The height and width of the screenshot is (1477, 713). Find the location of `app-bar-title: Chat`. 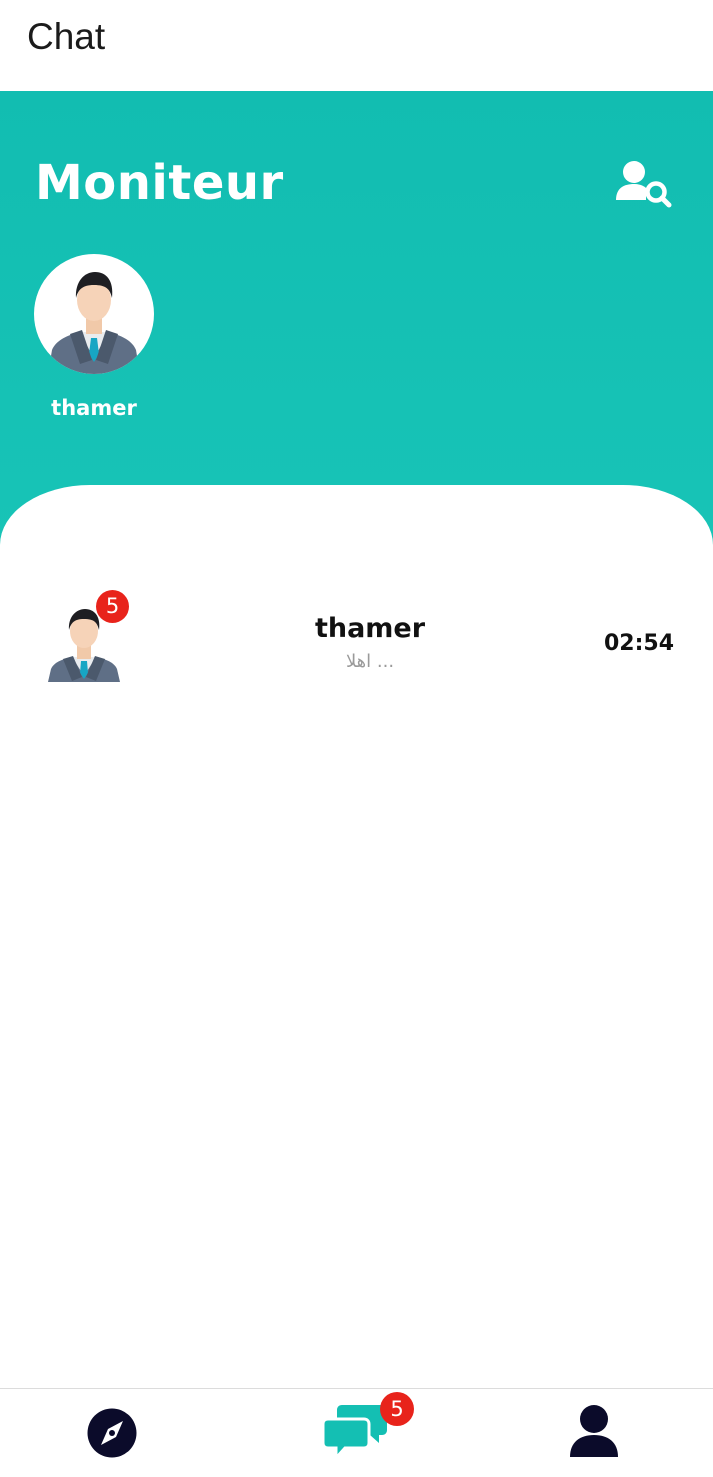

app-bar-title: Chat is located at coordinates (66, 36).